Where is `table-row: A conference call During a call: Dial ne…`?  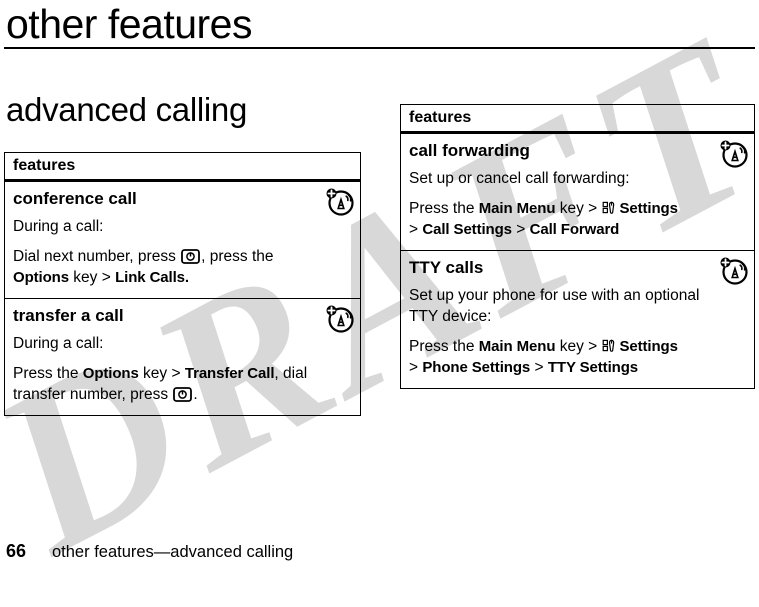 table-row: A conference call During a call: Dial ne… is located at coordinates (182, 240).